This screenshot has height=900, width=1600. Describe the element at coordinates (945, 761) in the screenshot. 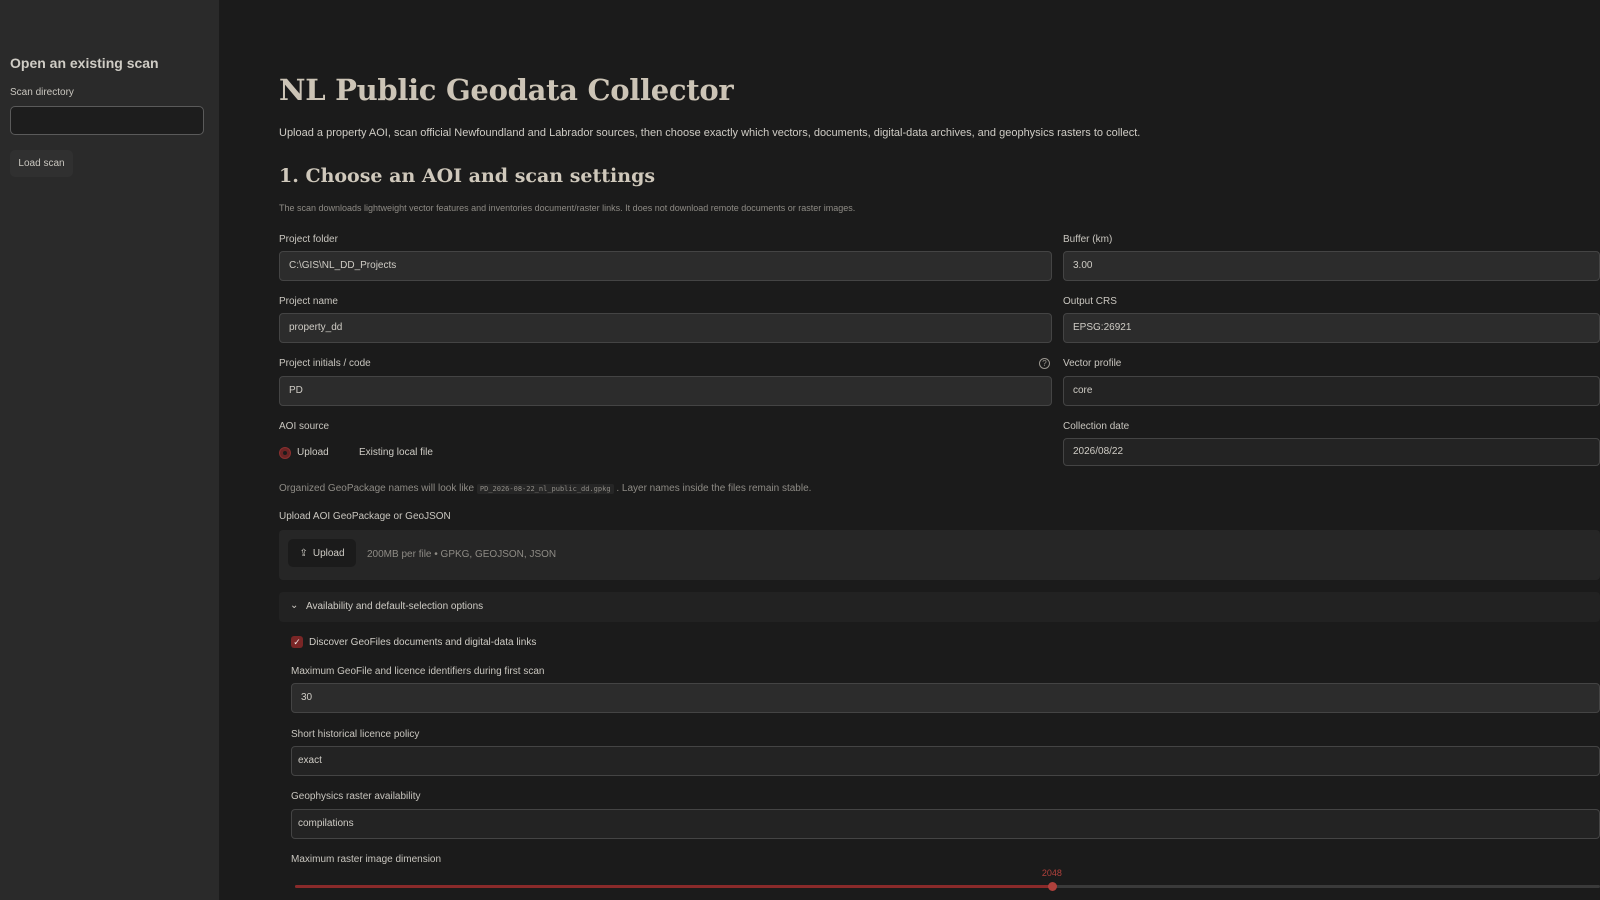

I see `historical-policy-select: exact` at that location.